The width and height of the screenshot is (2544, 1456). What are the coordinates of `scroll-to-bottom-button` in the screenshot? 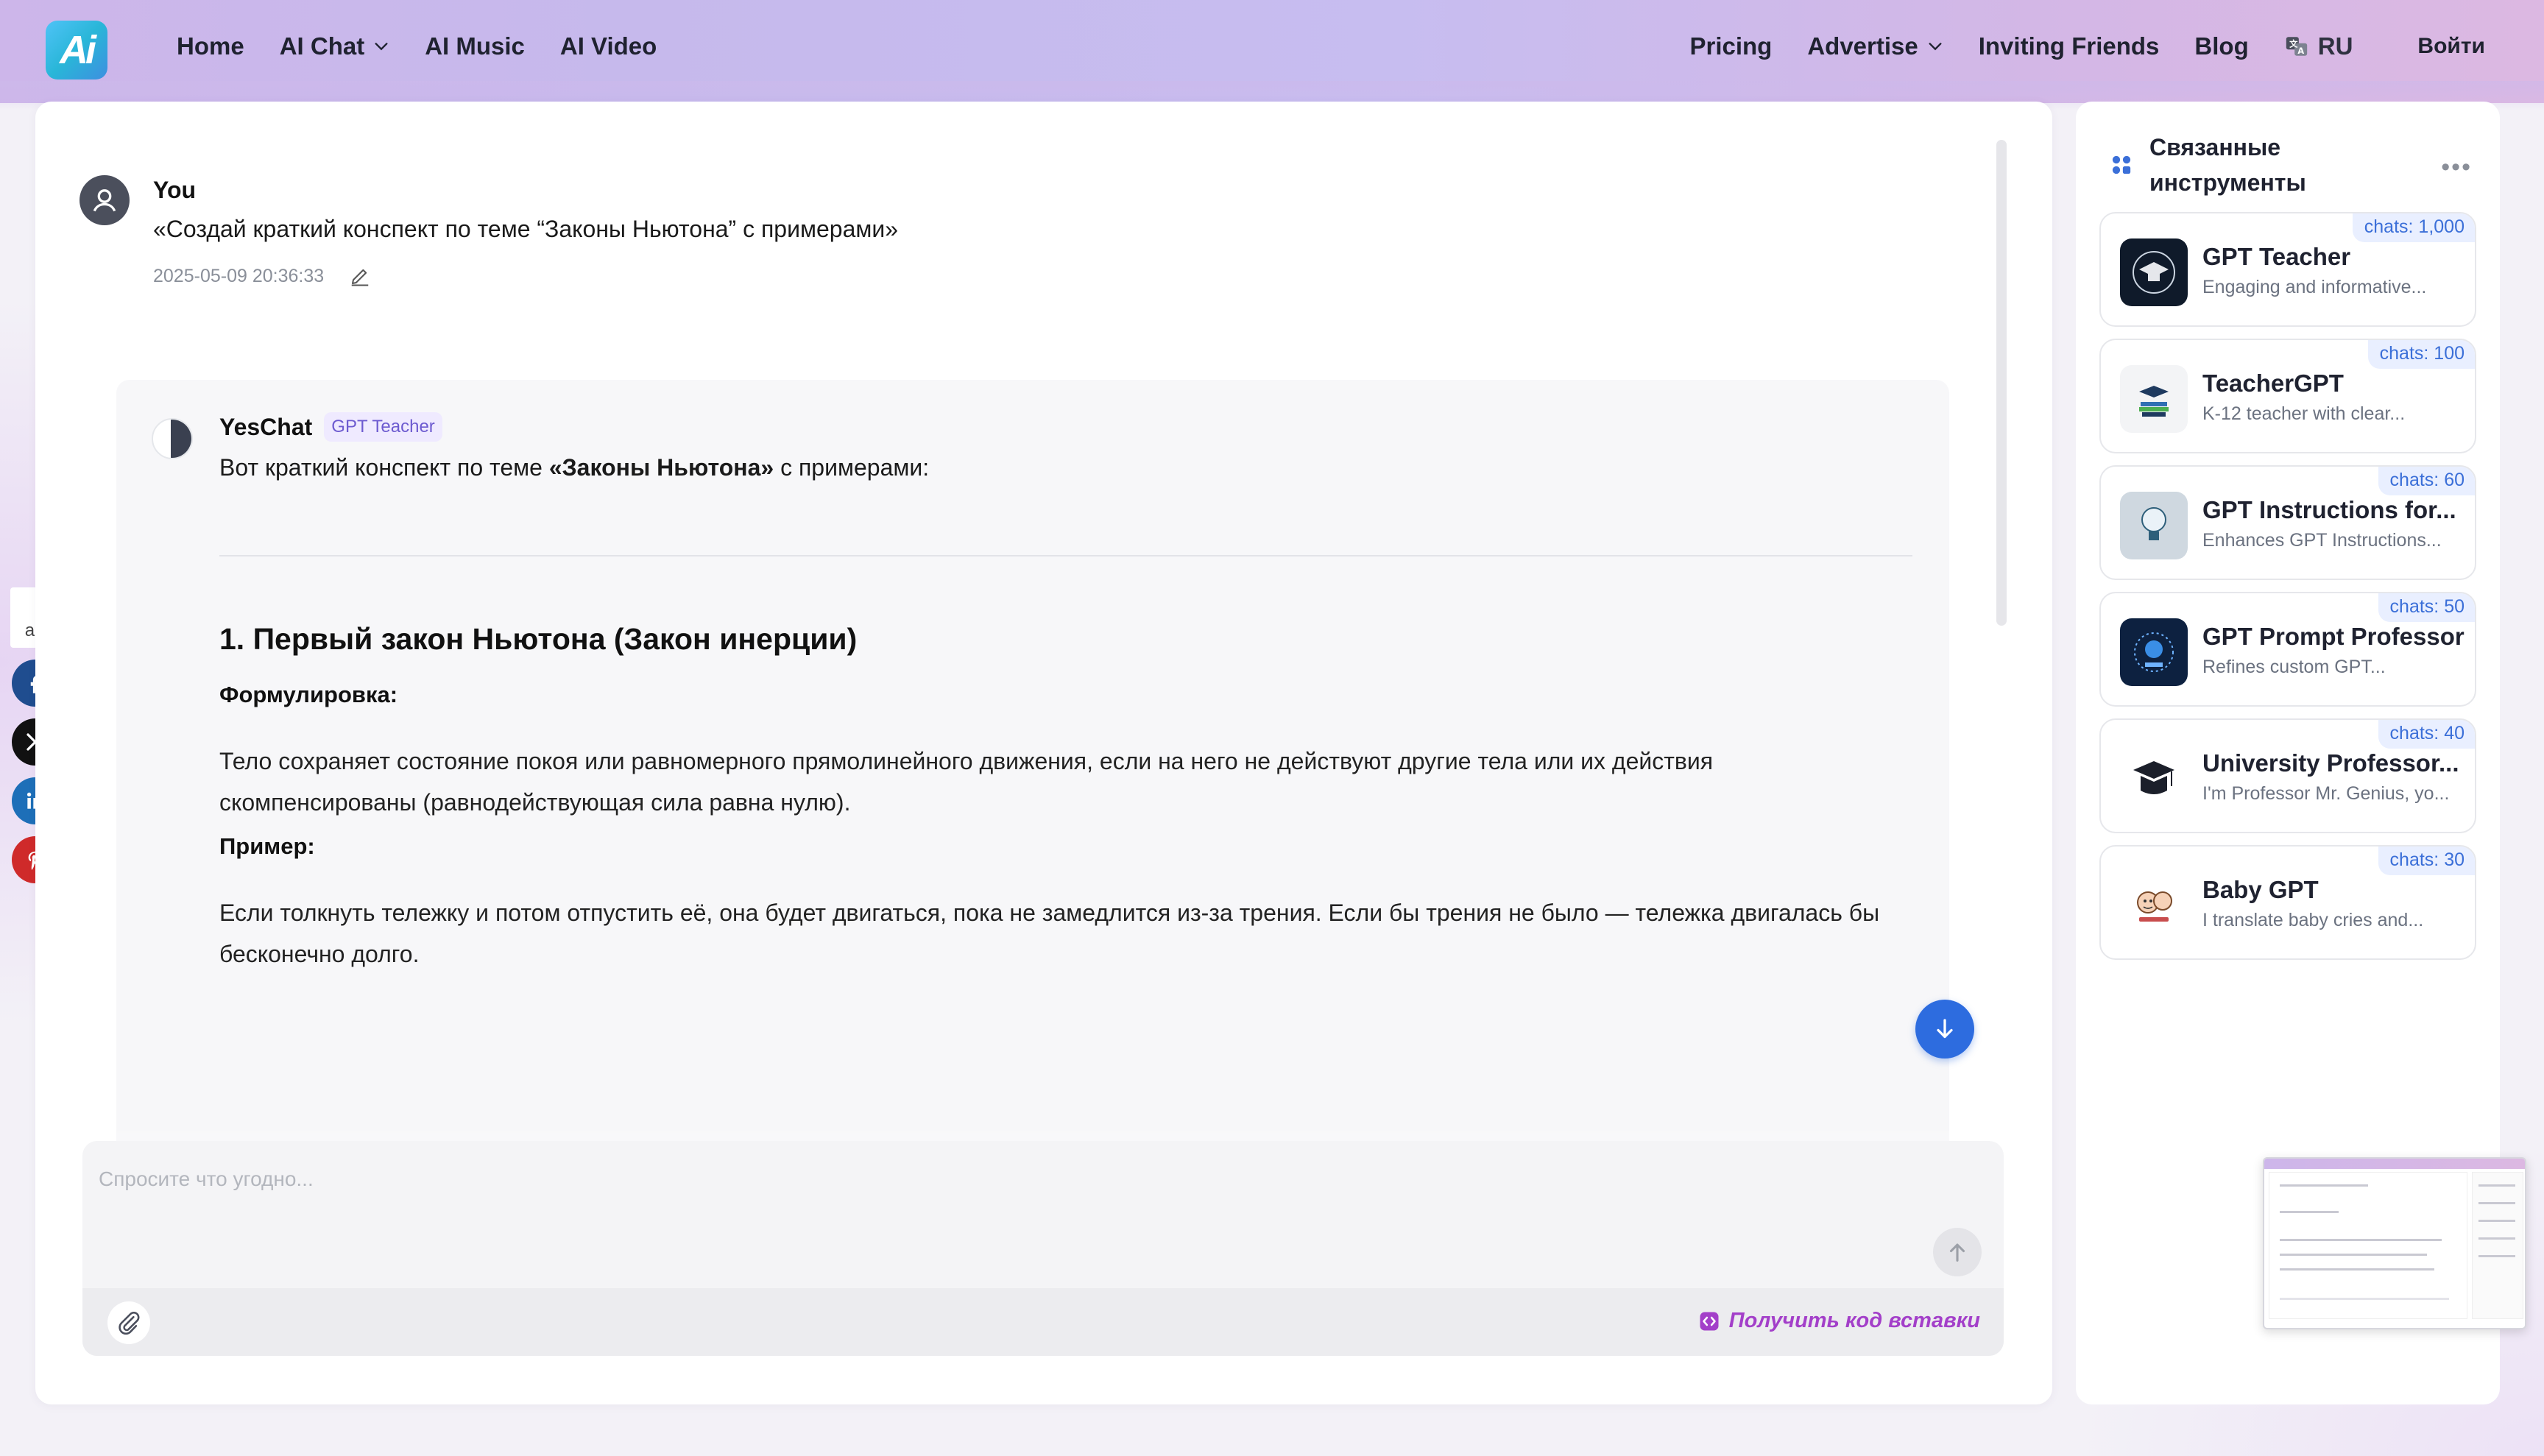 It's located at (1944, 1029).